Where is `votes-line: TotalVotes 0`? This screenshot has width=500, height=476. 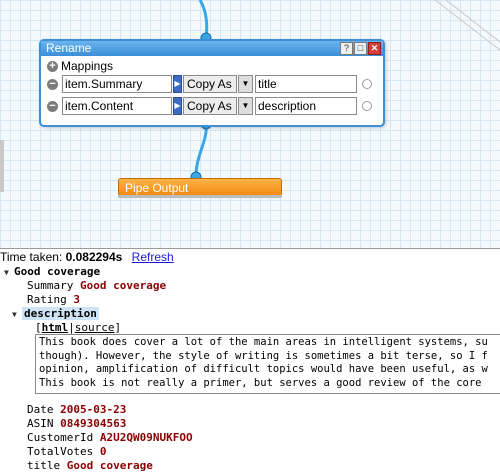 votes-line: TotalVotes 0 is located at coordinates (66, 451).